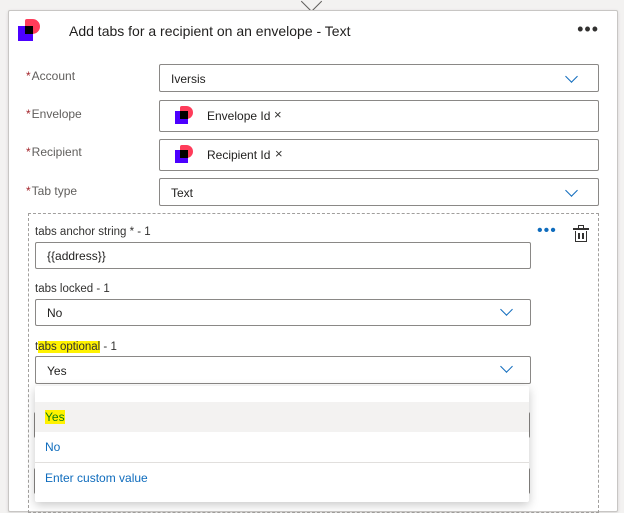  I want to click on envelope-token: Envelope Id, so click(239, 116).